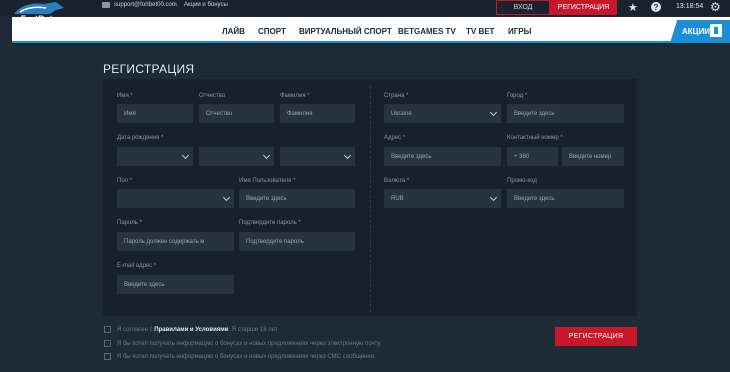  Describe the element at coordinates (297, 198) in the screenshot. I see `username-input: Введите здесь` at that location.